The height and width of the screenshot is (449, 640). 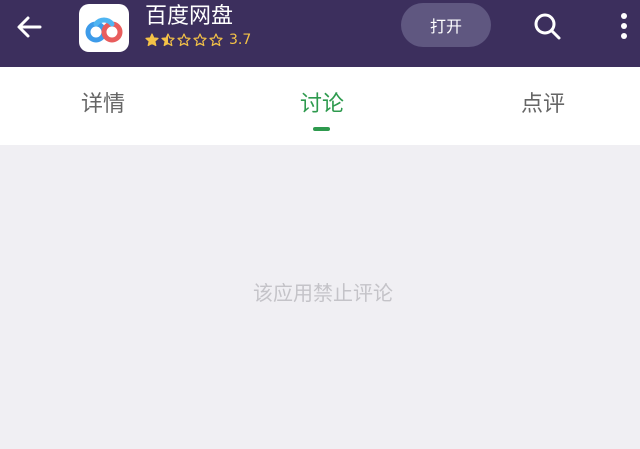 I want to click on search-button, so click(x=547, y=26).